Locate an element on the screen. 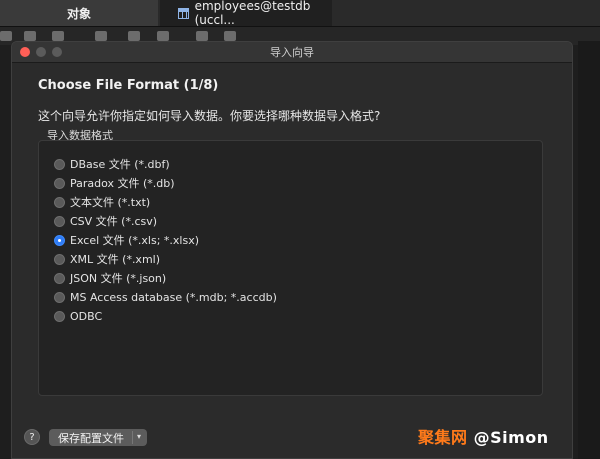 Image resolution: width=600 pixels, height=459 pixels. option-xml: XML 文件 (*.xml) is located at coordinates (107, 259).